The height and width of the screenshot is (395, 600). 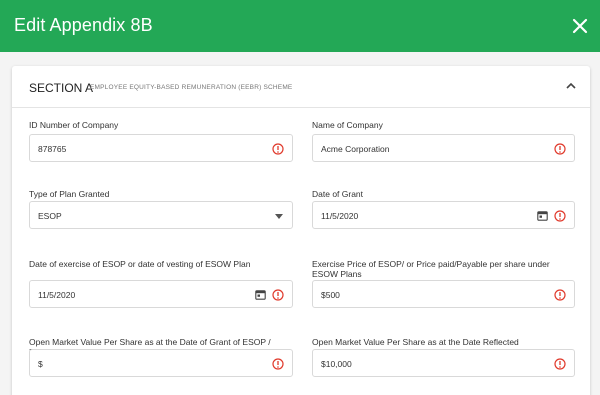 What do you see at coordinates (50, 216) in the screenshot?
I see `plan-type-value: ESOP` at bounding box center [50, 216].